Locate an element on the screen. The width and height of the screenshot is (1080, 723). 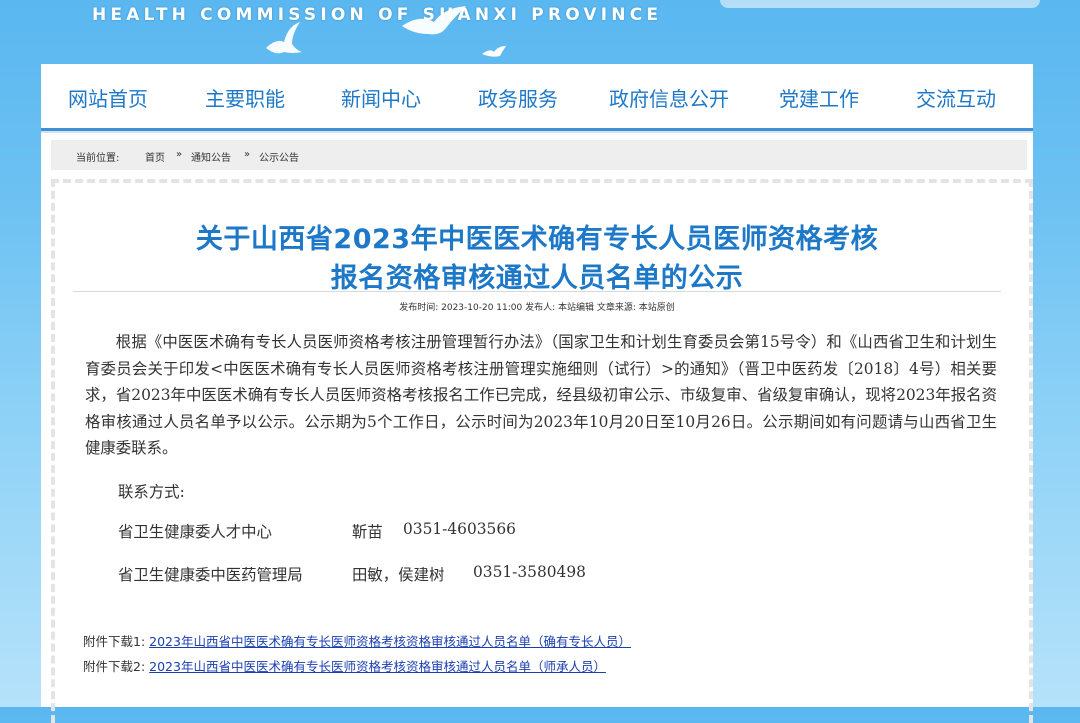
breadcrumb-notices: 通知公告 is located at coordinates (211, 156).